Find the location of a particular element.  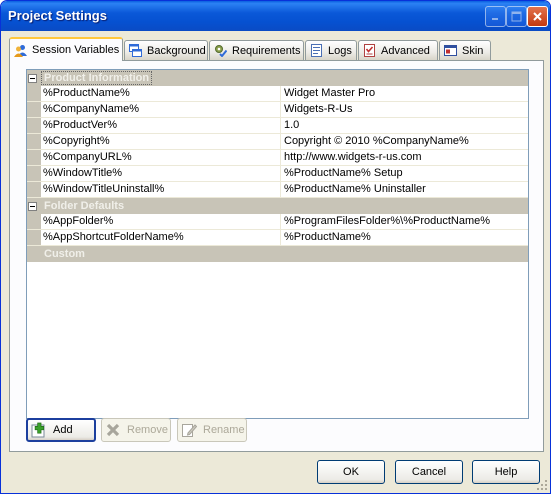

window-title: Project Settings is located at coordinates (57, 15).